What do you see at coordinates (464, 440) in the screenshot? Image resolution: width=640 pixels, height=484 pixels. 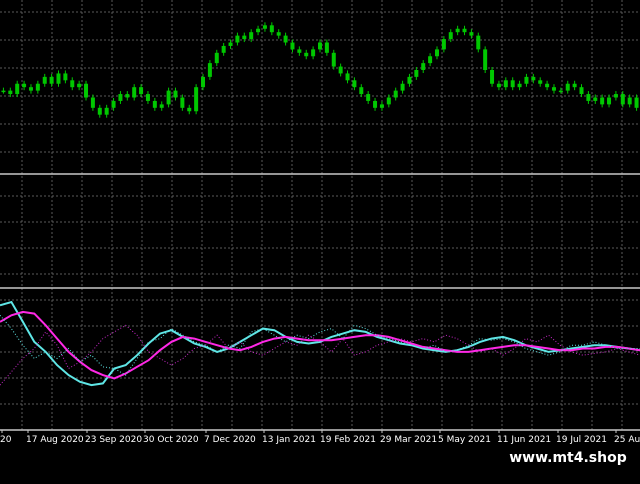 I see `time-axis-label: 5 May 2021` at bounding box center [464, 440].